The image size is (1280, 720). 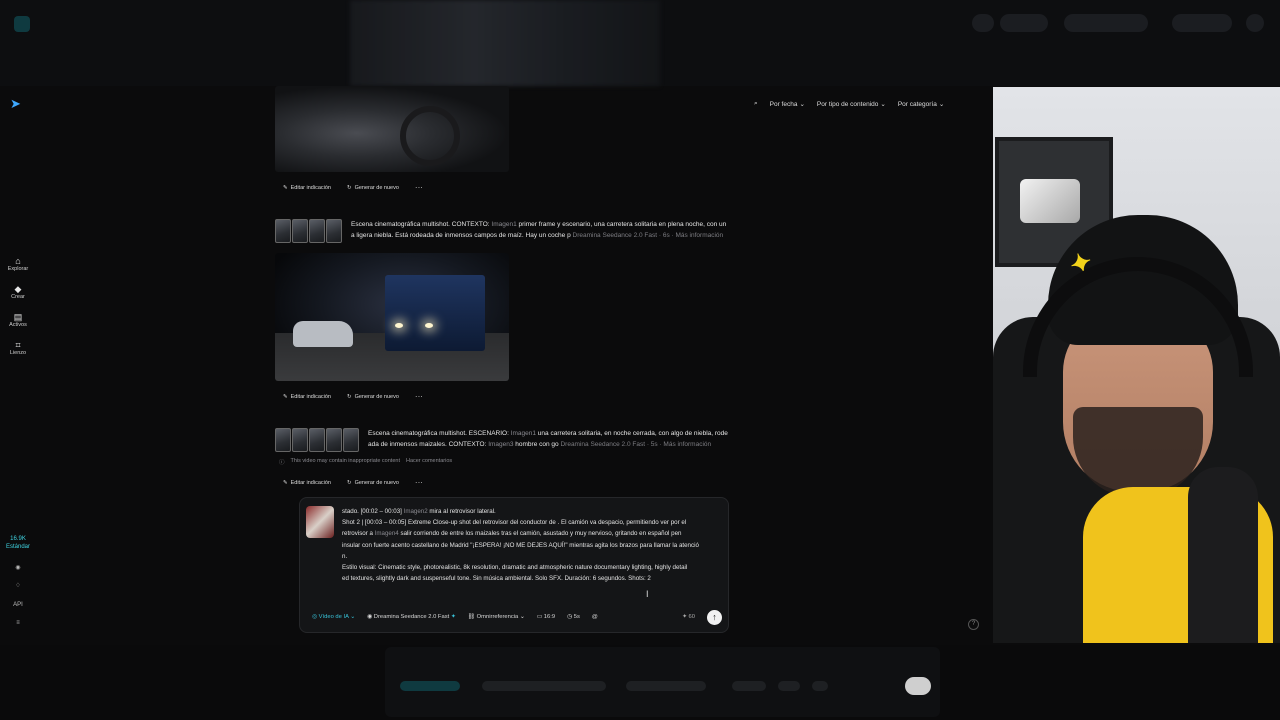 I want to click on chevron-down-icon: ⌄, so click(x=883, y=104).